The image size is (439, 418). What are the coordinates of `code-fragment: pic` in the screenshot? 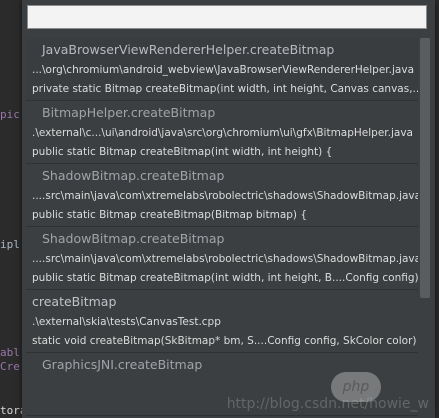 It's located at (10, 114).